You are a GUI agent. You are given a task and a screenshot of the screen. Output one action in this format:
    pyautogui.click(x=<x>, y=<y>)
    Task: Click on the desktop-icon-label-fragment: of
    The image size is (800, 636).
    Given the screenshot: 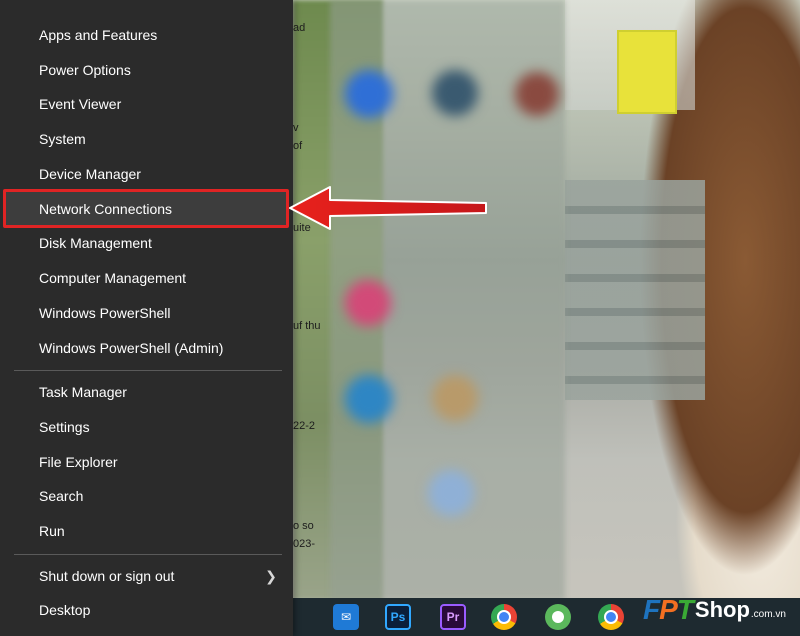 What is the action you would take?
    pyautogui.click(x=298, y=146)
    